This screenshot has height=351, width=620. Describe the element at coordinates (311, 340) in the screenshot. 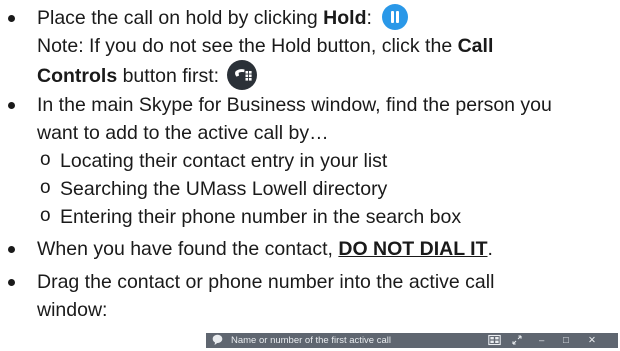

I see `call-window-title: Name or number of the first active call` at that location.